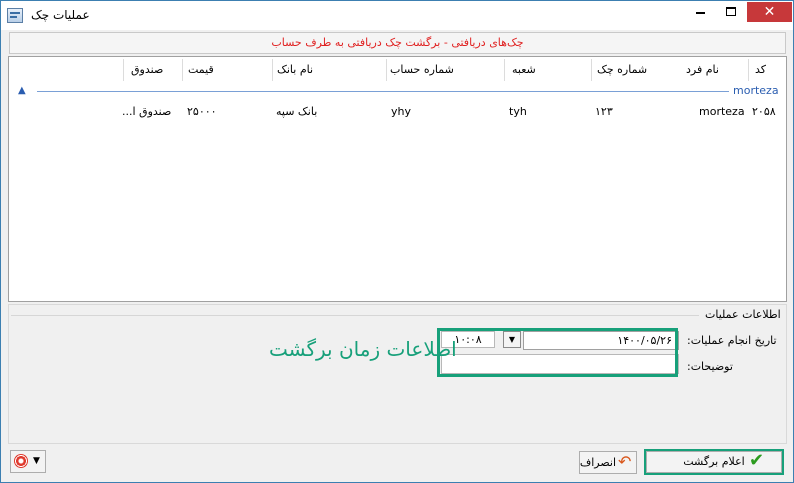 Image resolution: width=794 pixels, height=483 pixels. I want to click on lifebuoy-icon, so click(21, 461).